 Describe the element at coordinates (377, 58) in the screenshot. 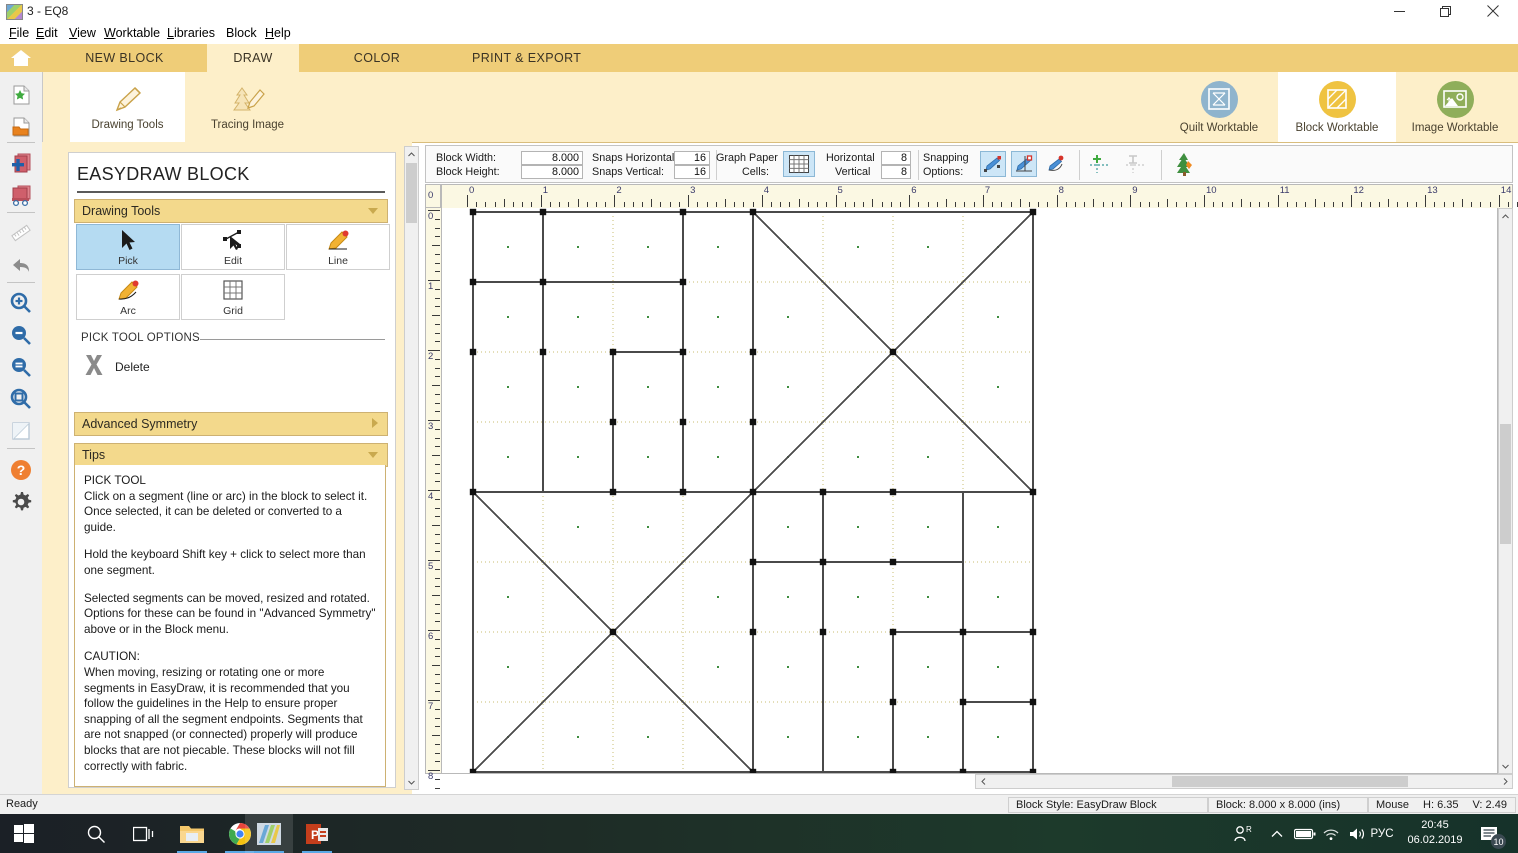

I see `tab-color: COLOR` at that location.